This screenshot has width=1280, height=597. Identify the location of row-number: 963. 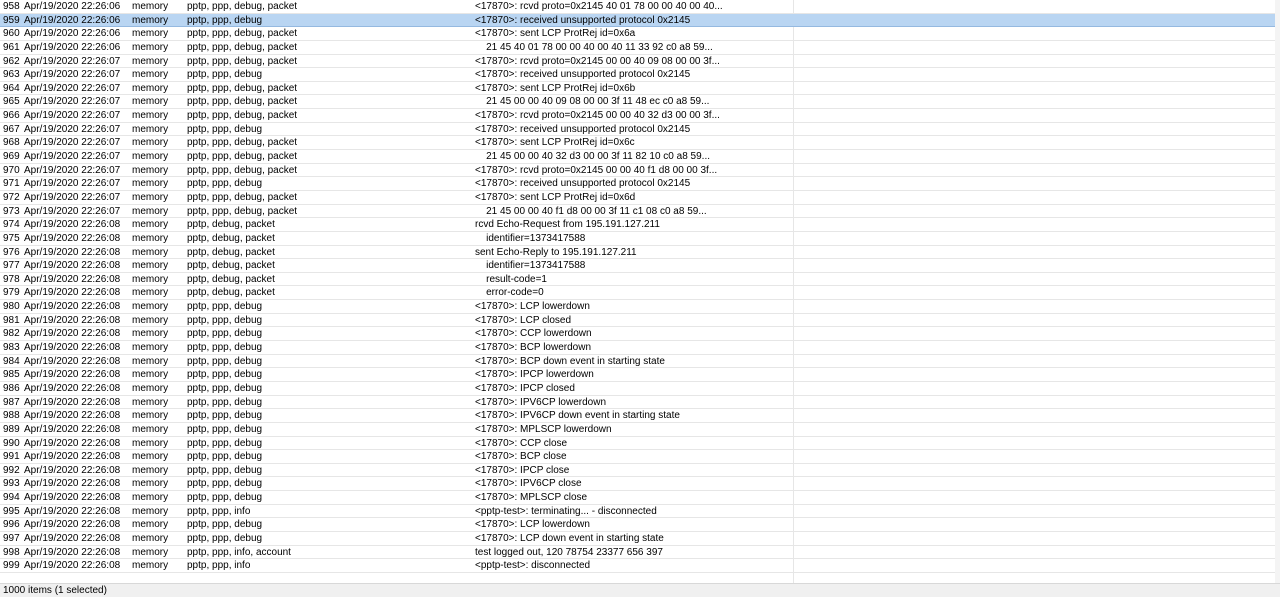
(11, 75).